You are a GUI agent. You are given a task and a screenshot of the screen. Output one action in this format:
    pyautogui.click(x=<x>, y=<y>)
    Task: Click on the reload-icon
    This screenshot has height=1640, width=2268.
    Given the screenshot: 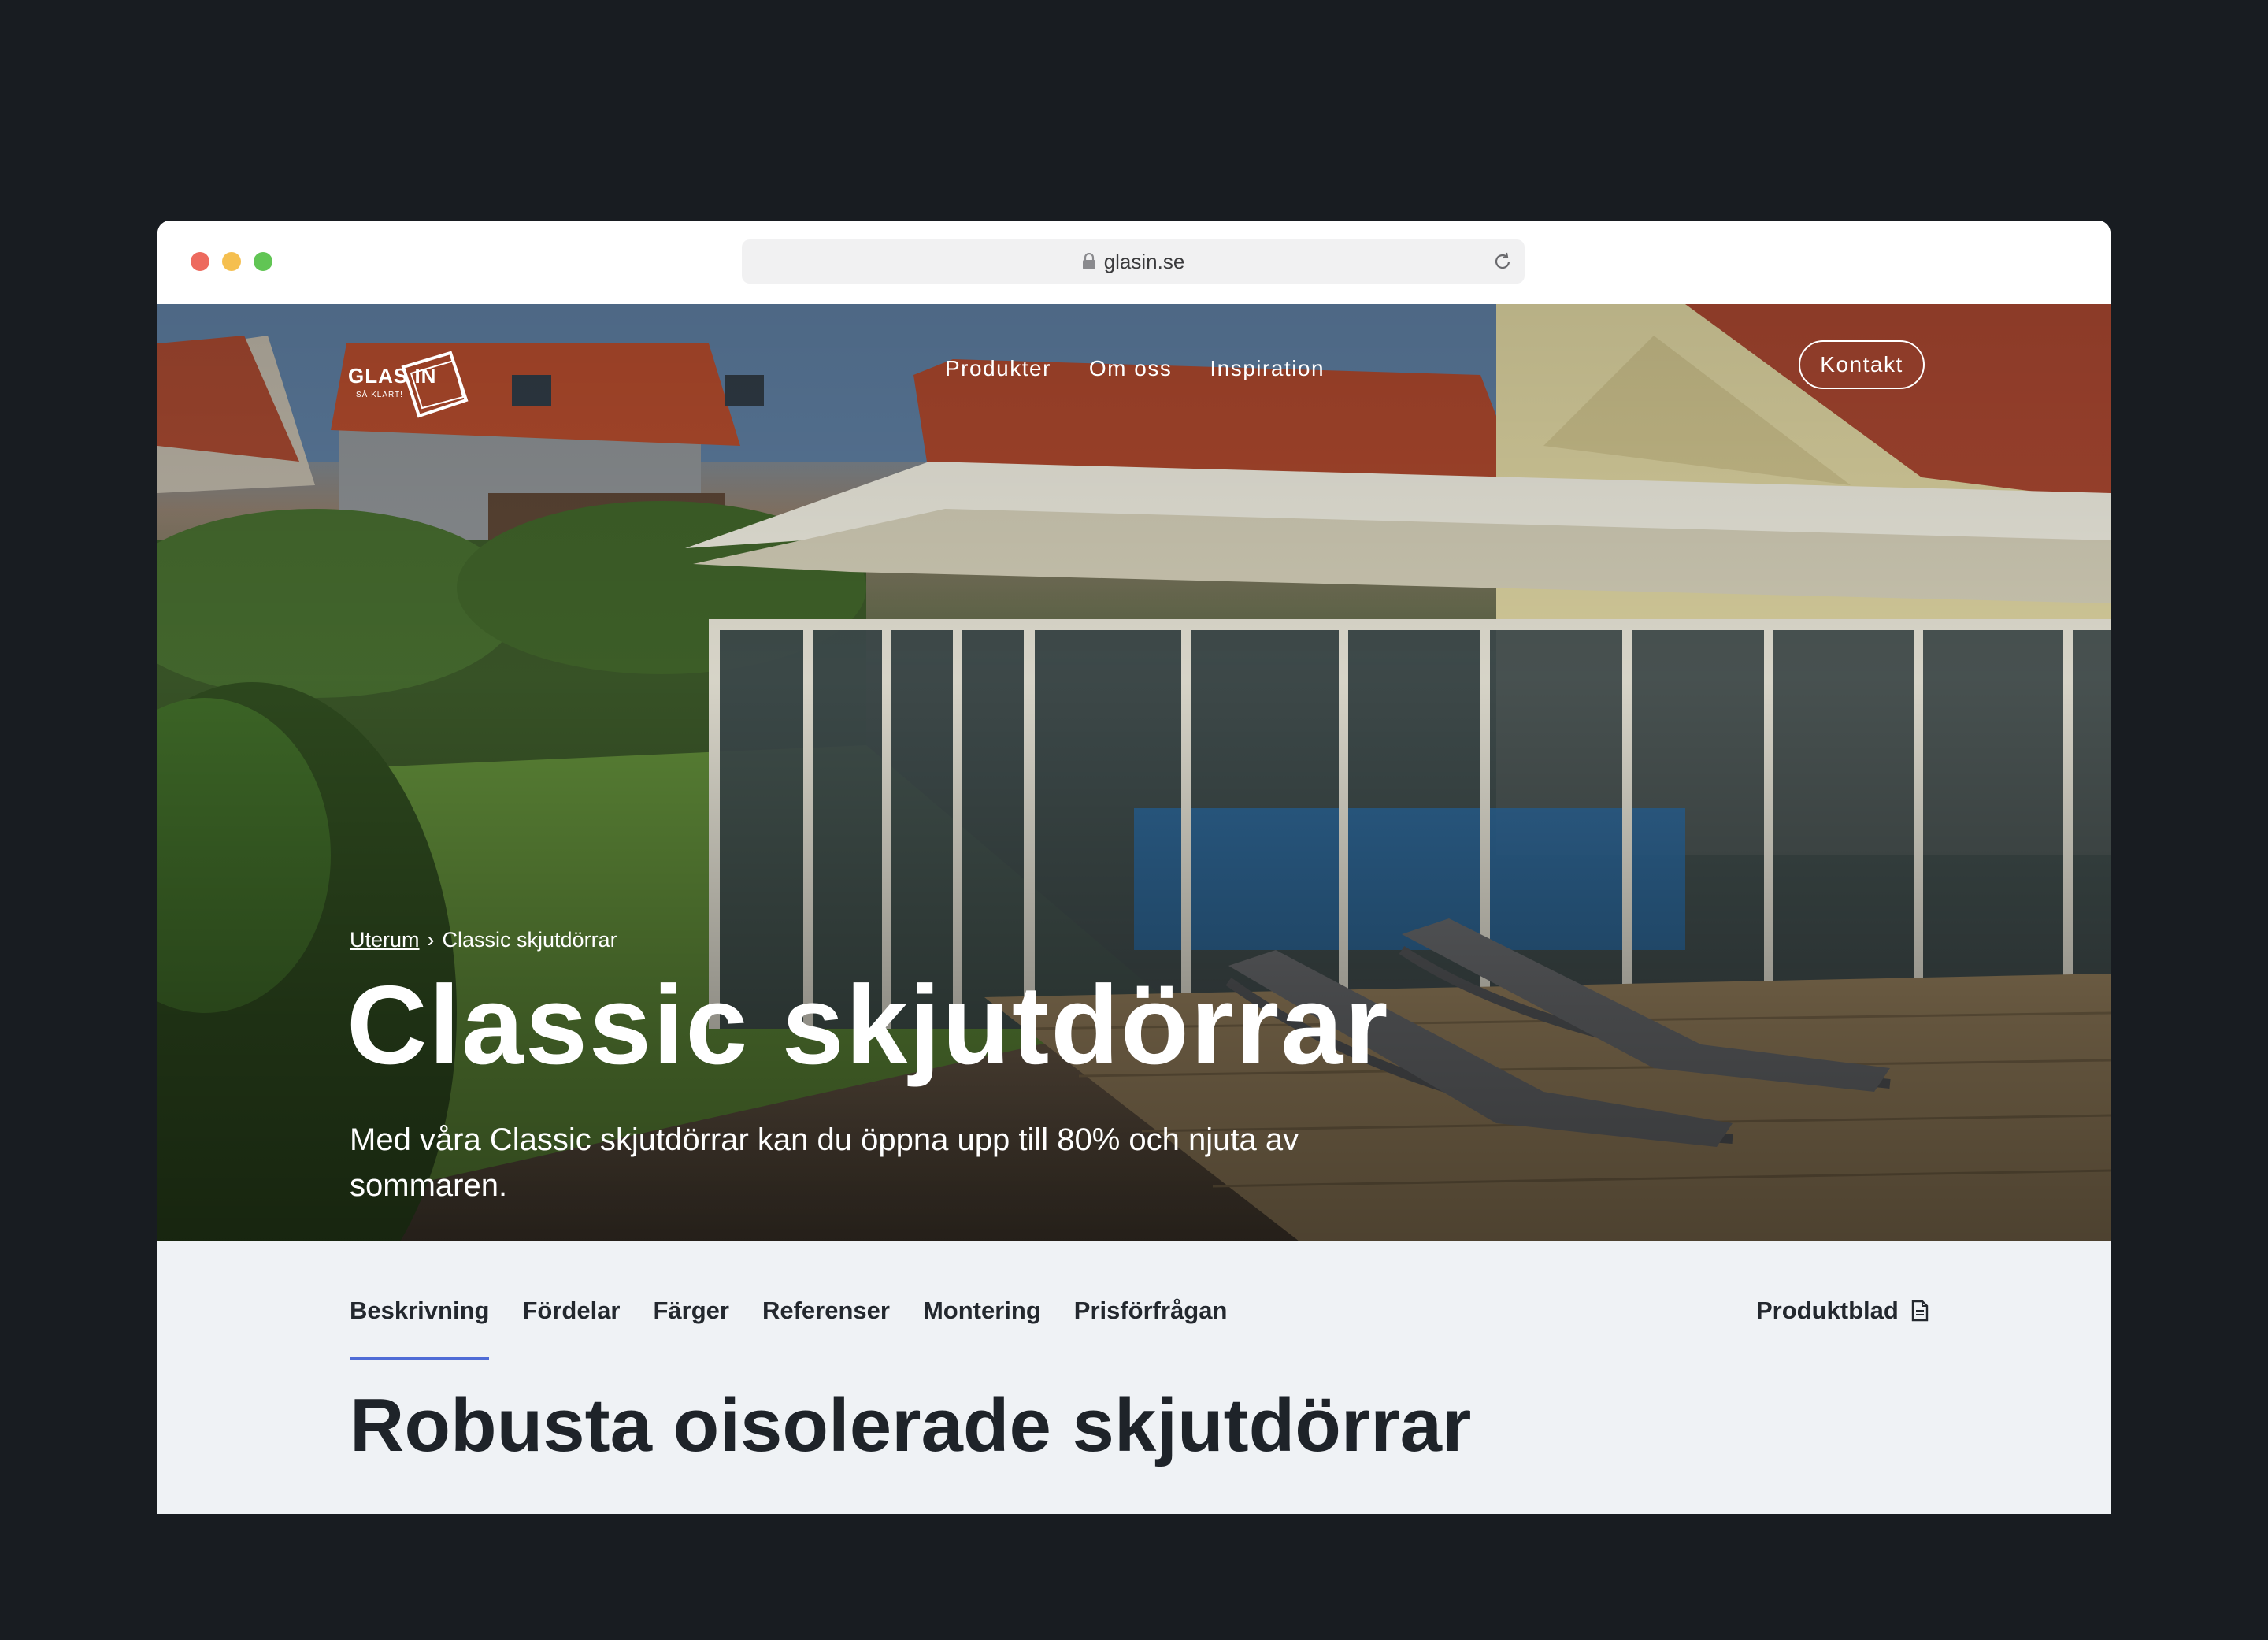 What is the action you would take?
    pyautogui.click(x=1503, y=261)
    